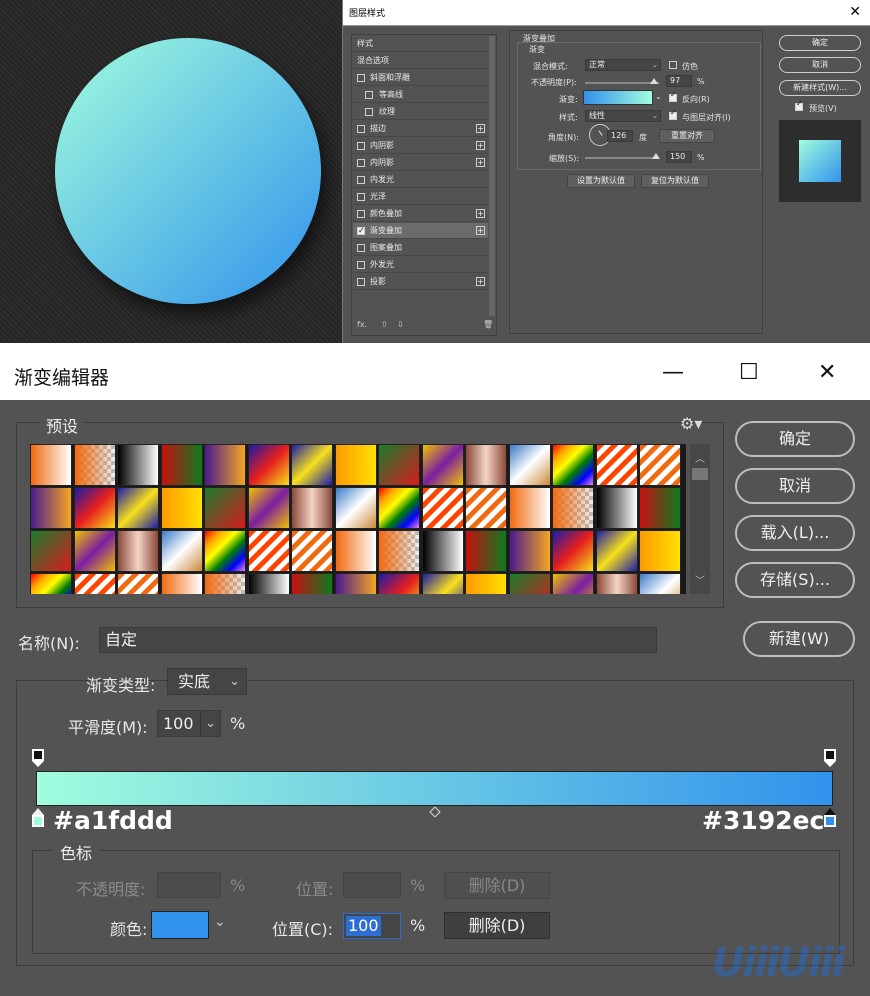  What do you see at coordinates (488, 324) in the screenshot?
I see `trash-icon: 🗑` at bounding box center [488, 324].